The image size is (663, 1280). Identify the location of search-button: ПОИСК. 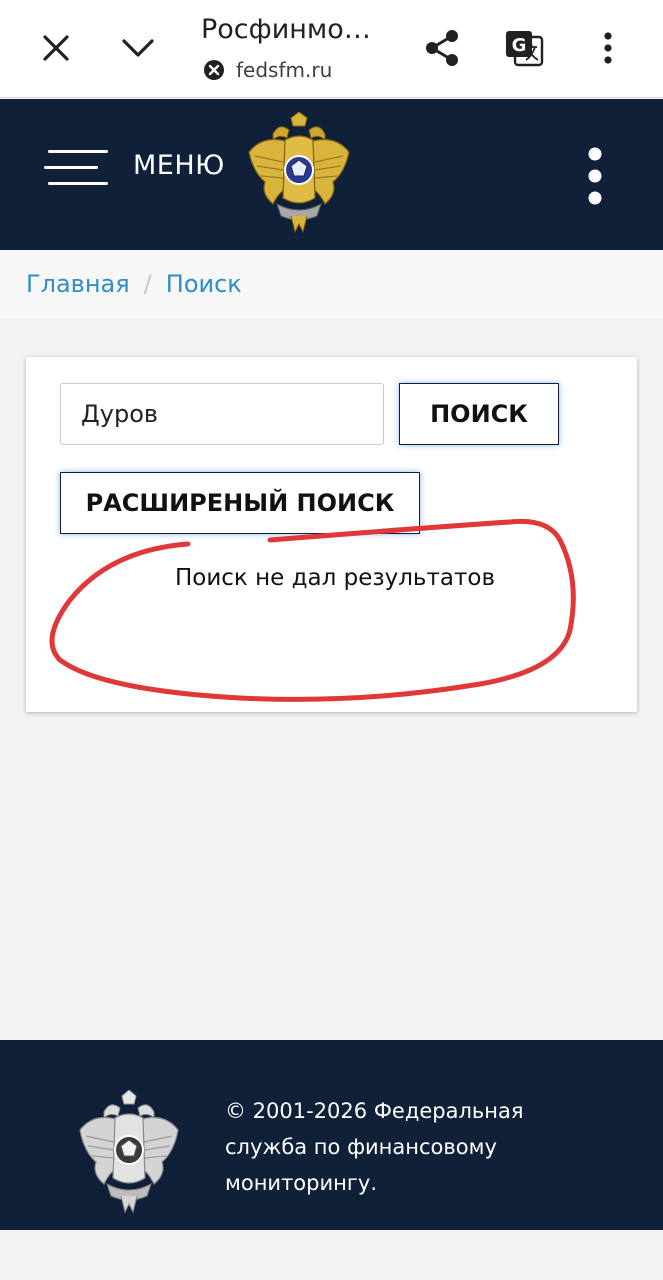
(479, 414).